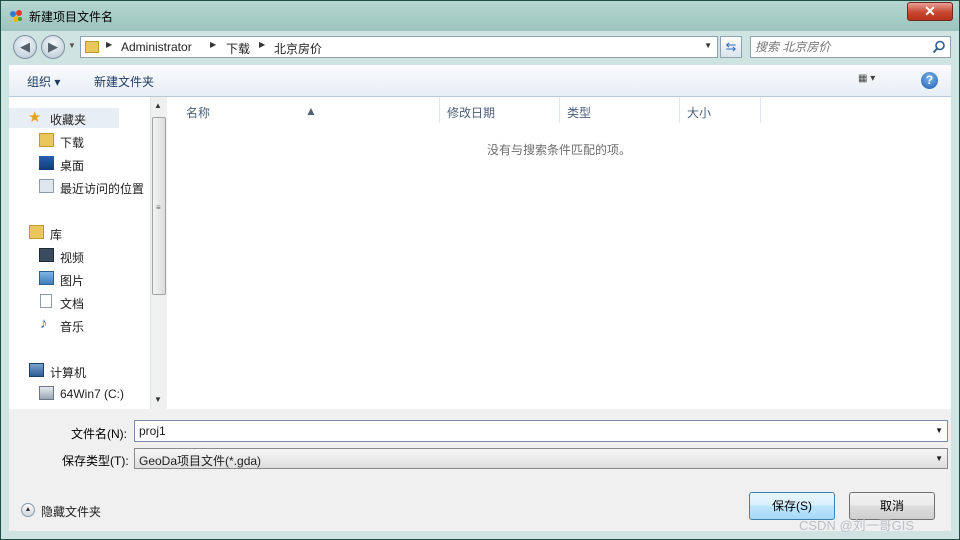 The image size is (960, 540). I want to click on collapse-arrow-icon: ▲, so click(28, 510).